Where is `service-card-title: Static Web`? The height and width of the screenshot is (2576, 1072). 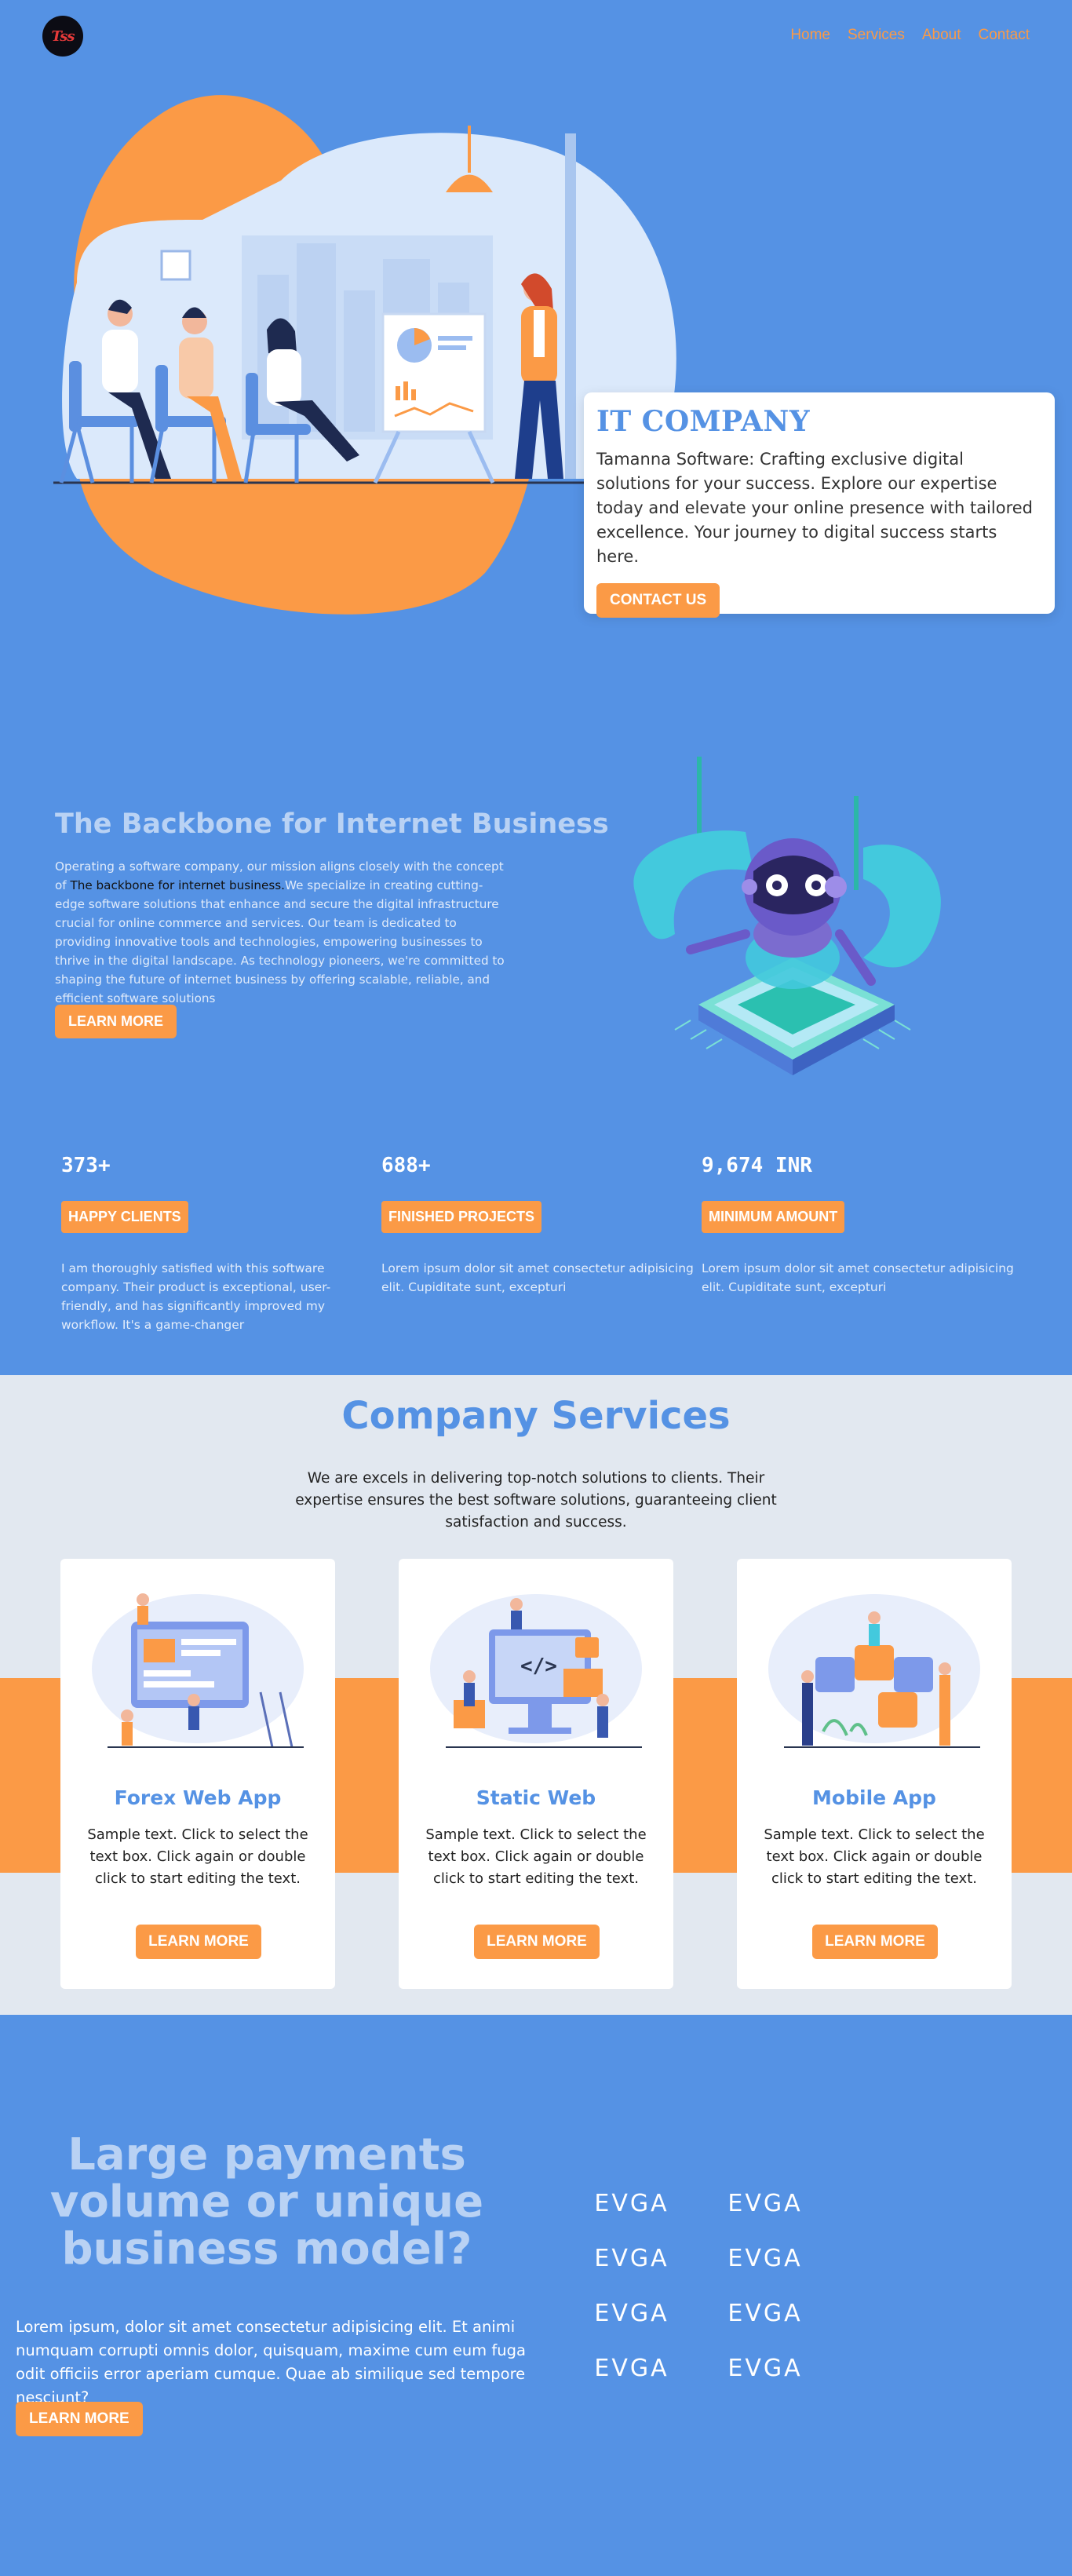 service-card-title: Static Web is located at coordinates (536, 1798).